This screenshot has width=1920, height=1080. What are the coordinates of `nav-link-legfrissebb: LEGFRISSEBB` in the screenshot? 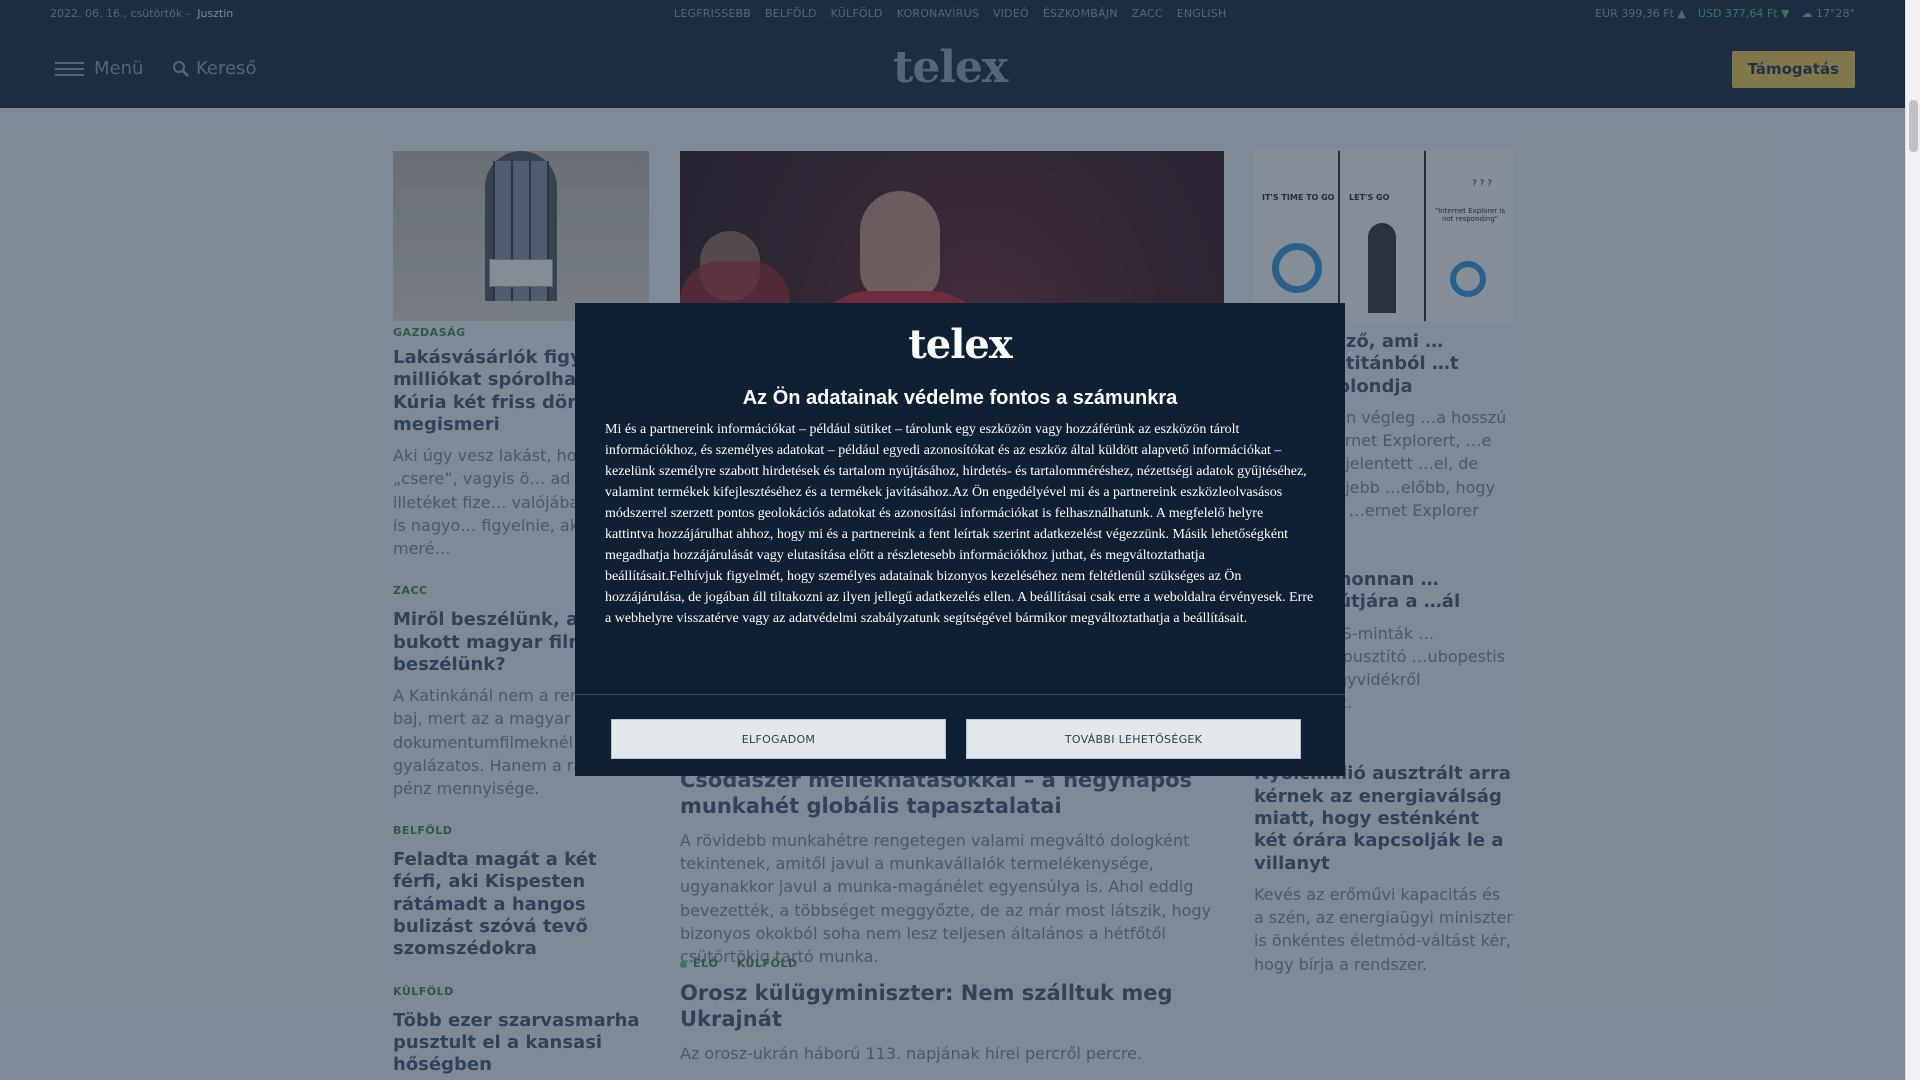 It's located at (712, 13).